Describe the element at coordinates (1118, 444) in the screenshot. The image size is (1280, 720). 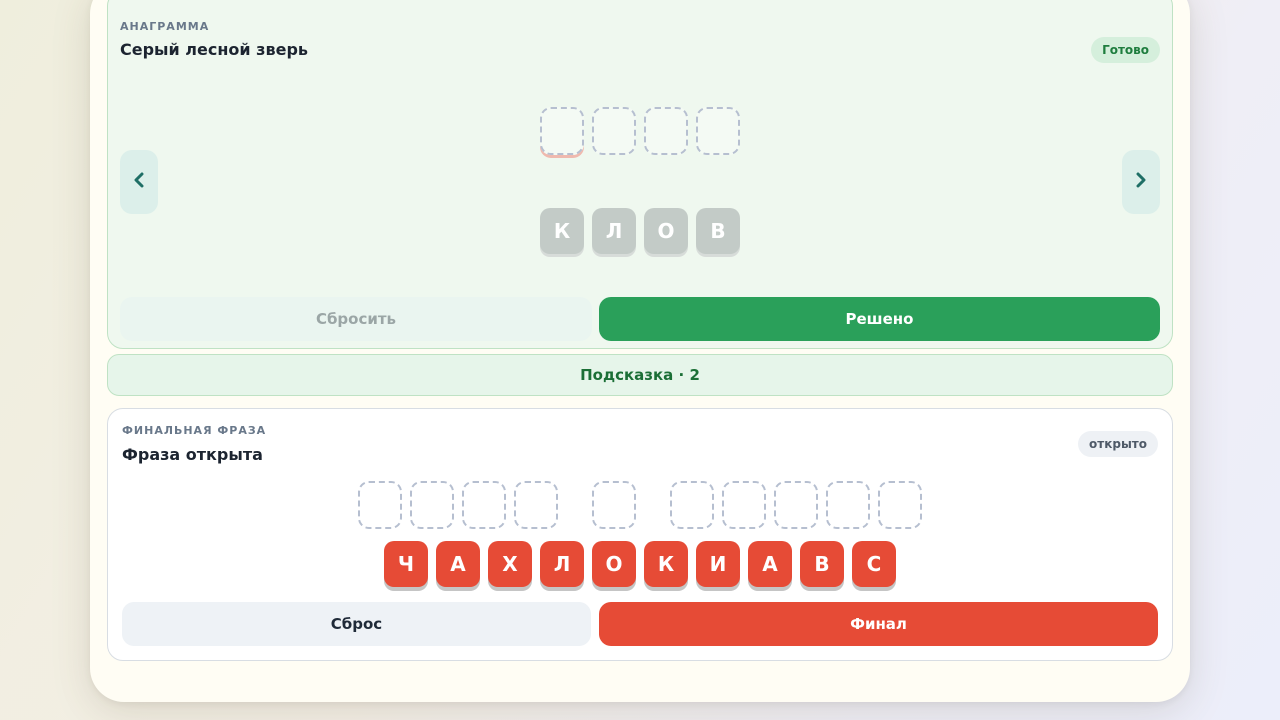
I see `status-badge: открыто` at that location.